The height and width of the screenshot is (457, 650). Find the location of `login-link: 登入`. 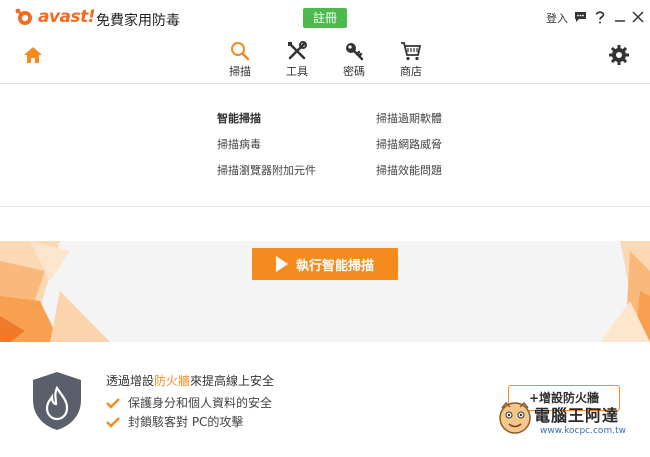

login-link: 登入 is located at coordinates (557, 18).